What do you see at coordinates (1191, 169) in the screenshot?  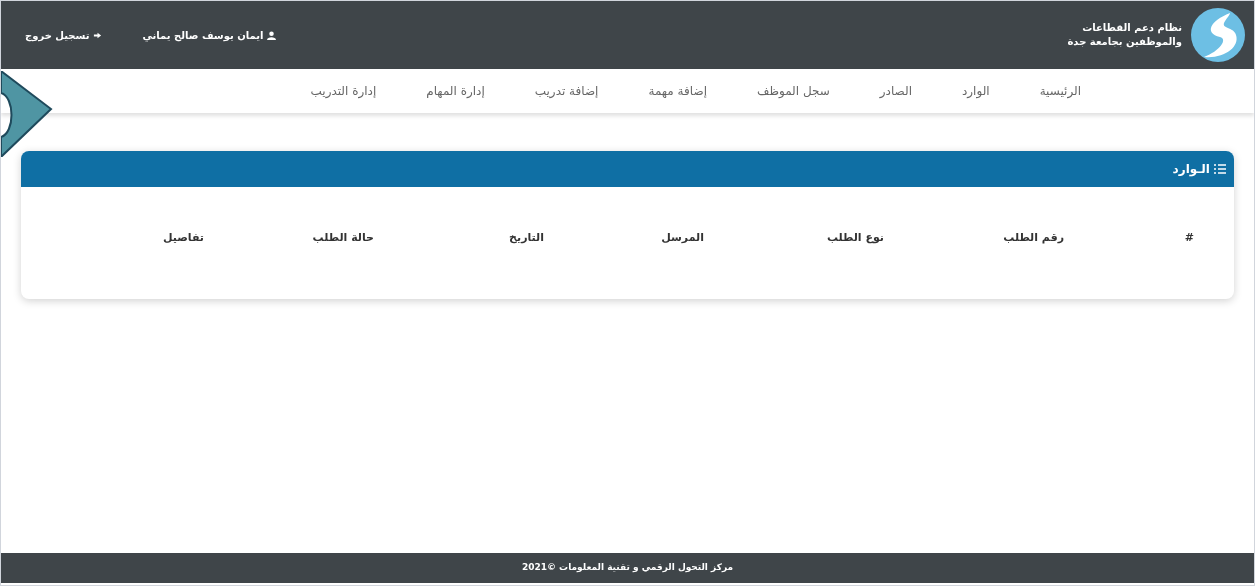 I see `card-title: الـوارد` at bounding box center [1191, 169].